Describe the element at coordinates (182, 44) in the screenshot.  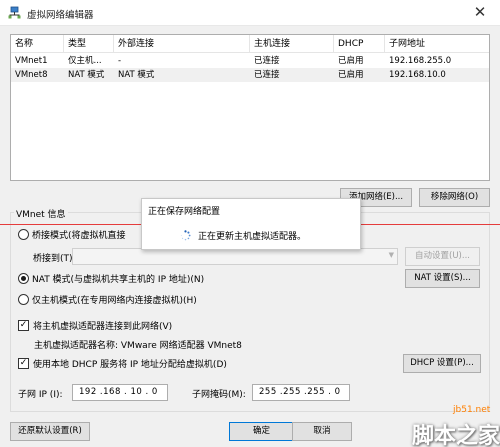
I see `column-header-external: 外部连接` at that location.